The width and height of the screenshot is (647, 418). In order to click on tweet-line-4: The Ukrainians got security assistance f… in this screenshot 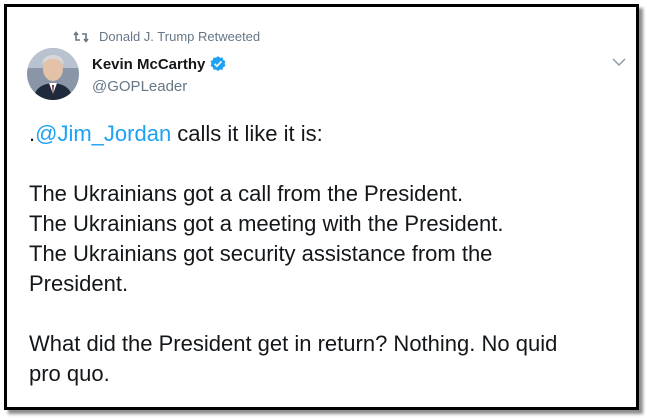, I will do `click(261, 253)`.